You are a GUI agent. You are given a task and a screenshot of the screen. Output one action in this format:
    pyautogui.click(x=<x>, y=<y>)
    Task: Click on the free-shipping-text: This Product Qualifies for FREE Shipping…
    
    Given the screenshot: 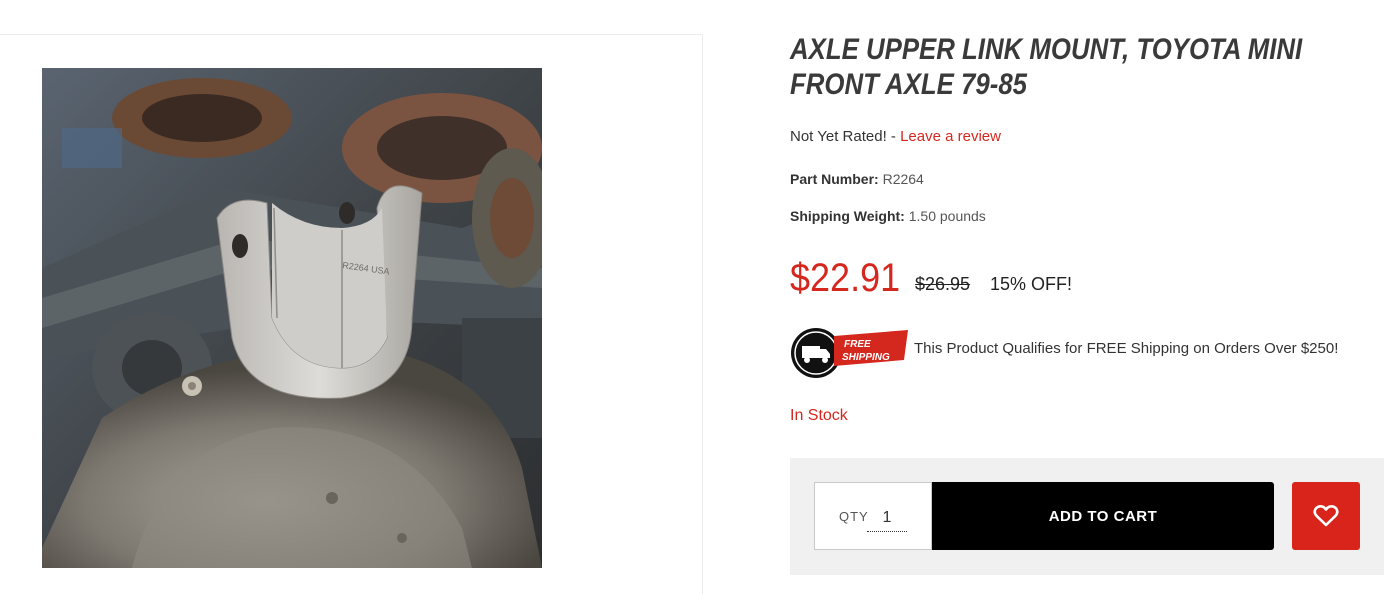 What is the action you would take?
    pyautogui.click(x=1126, y=348)
    